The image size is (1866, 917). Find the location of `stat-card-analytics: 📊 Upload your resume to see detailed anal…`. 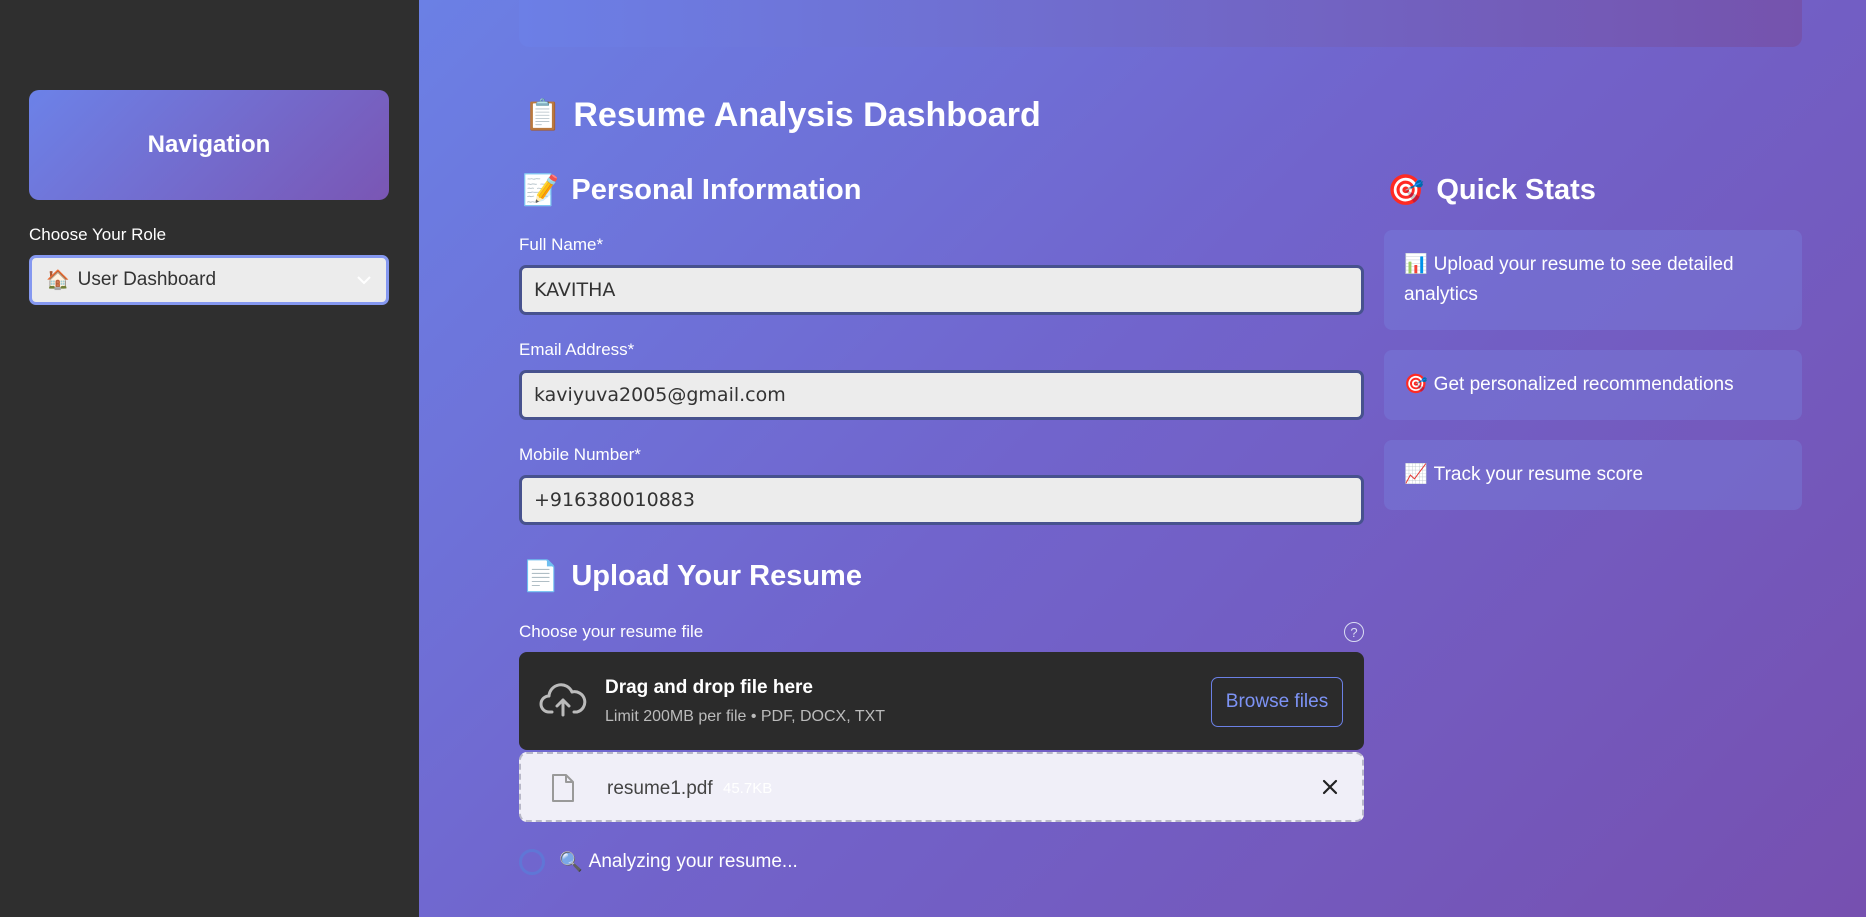

stat-card-analytics: 📊 Upload your resume to see detailed anal… is located at coordinates (1593, 280).